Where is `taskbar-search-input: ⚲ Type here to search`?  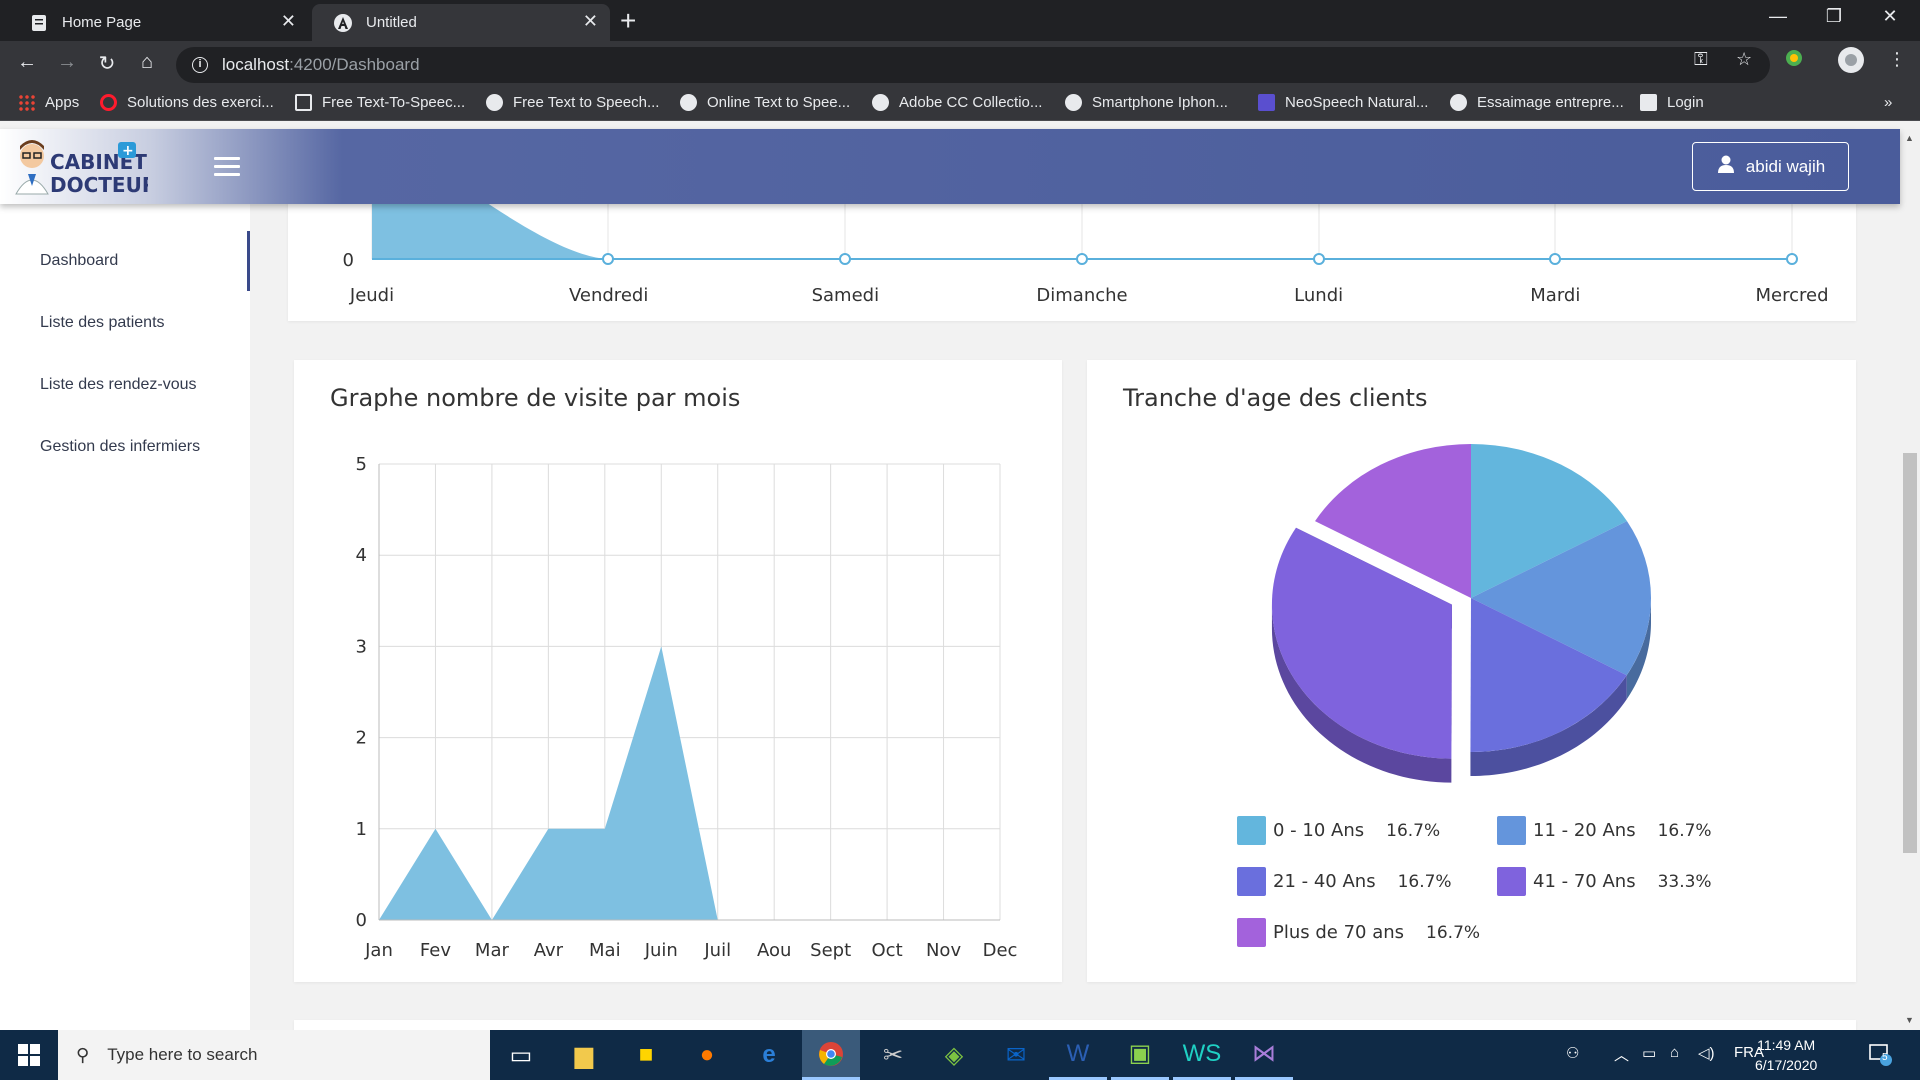 taskbar-search-input: ⚲ Type here to search is located at coordinates (274, 1055).